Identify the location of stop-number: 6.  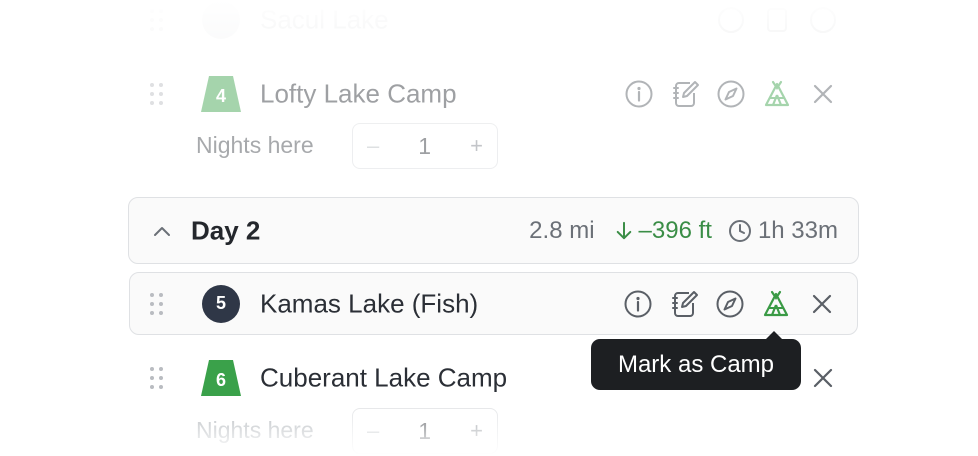
(220, 379).